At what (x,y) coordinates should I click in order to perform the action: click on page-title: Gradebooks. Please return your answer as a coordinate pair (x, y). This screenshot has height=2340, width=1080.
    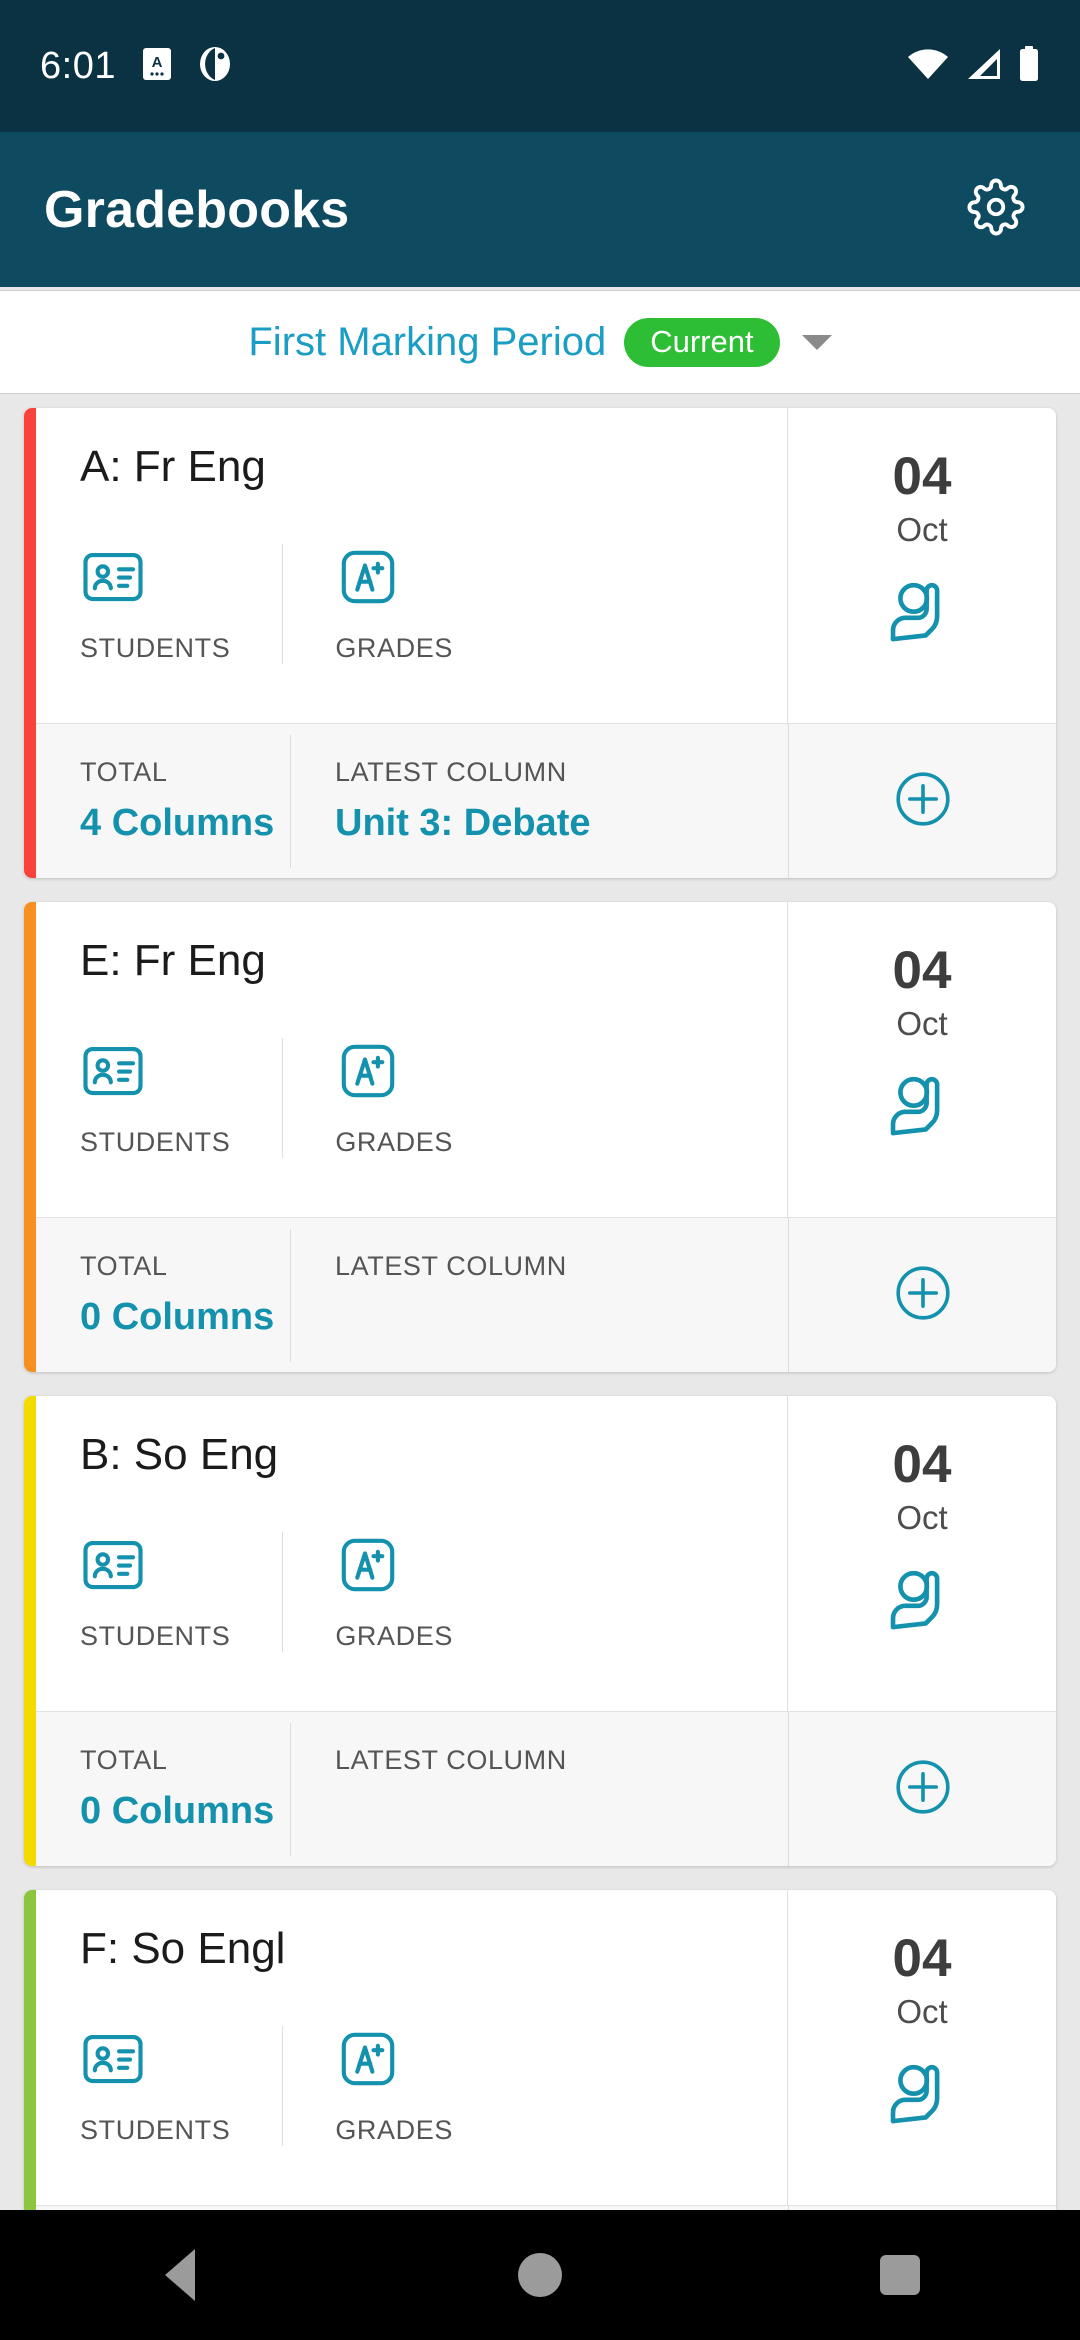
    Looking at the image, I should click on (197, 209).